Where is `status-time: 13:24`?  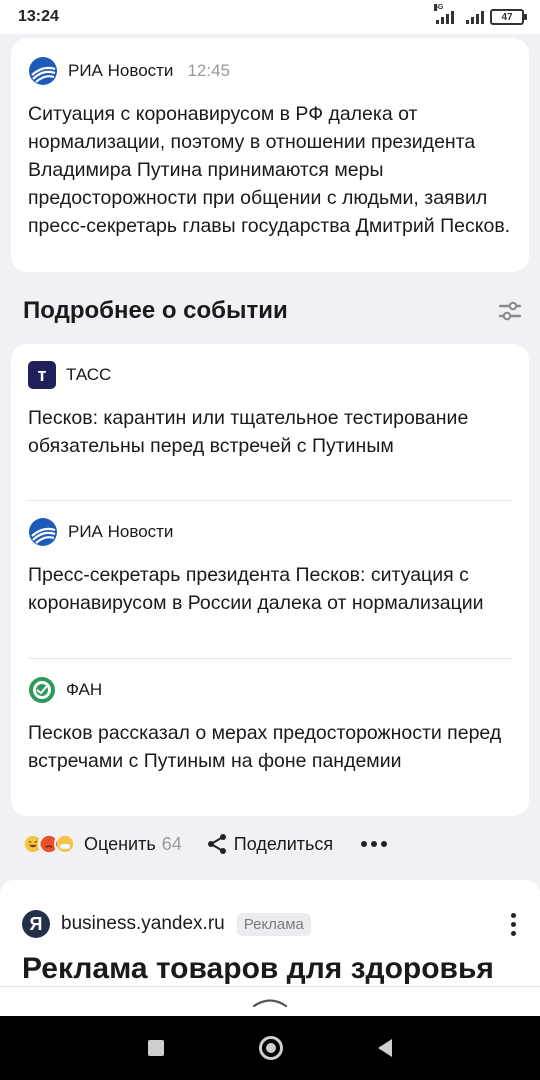 status-time: 13:24 is located at coordinates (38, 16).